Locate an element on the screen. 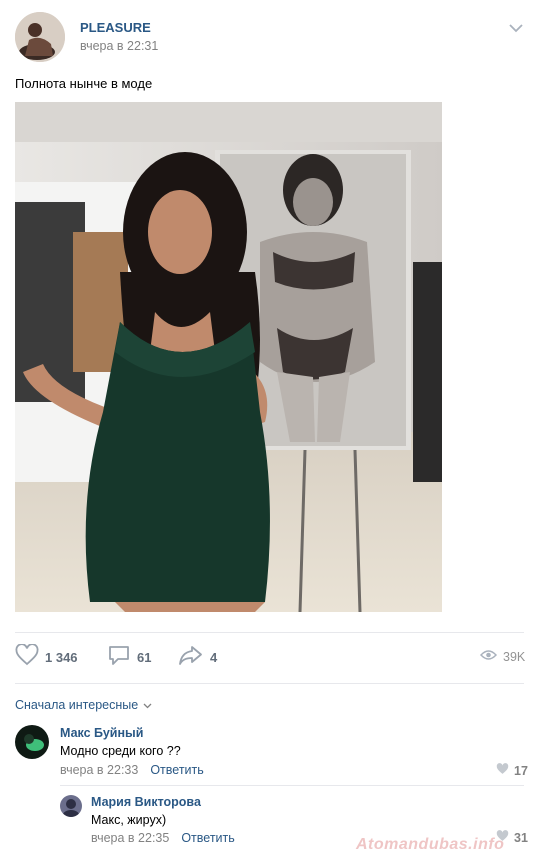  comment-button: 61 is located at coordinates (129, 657).